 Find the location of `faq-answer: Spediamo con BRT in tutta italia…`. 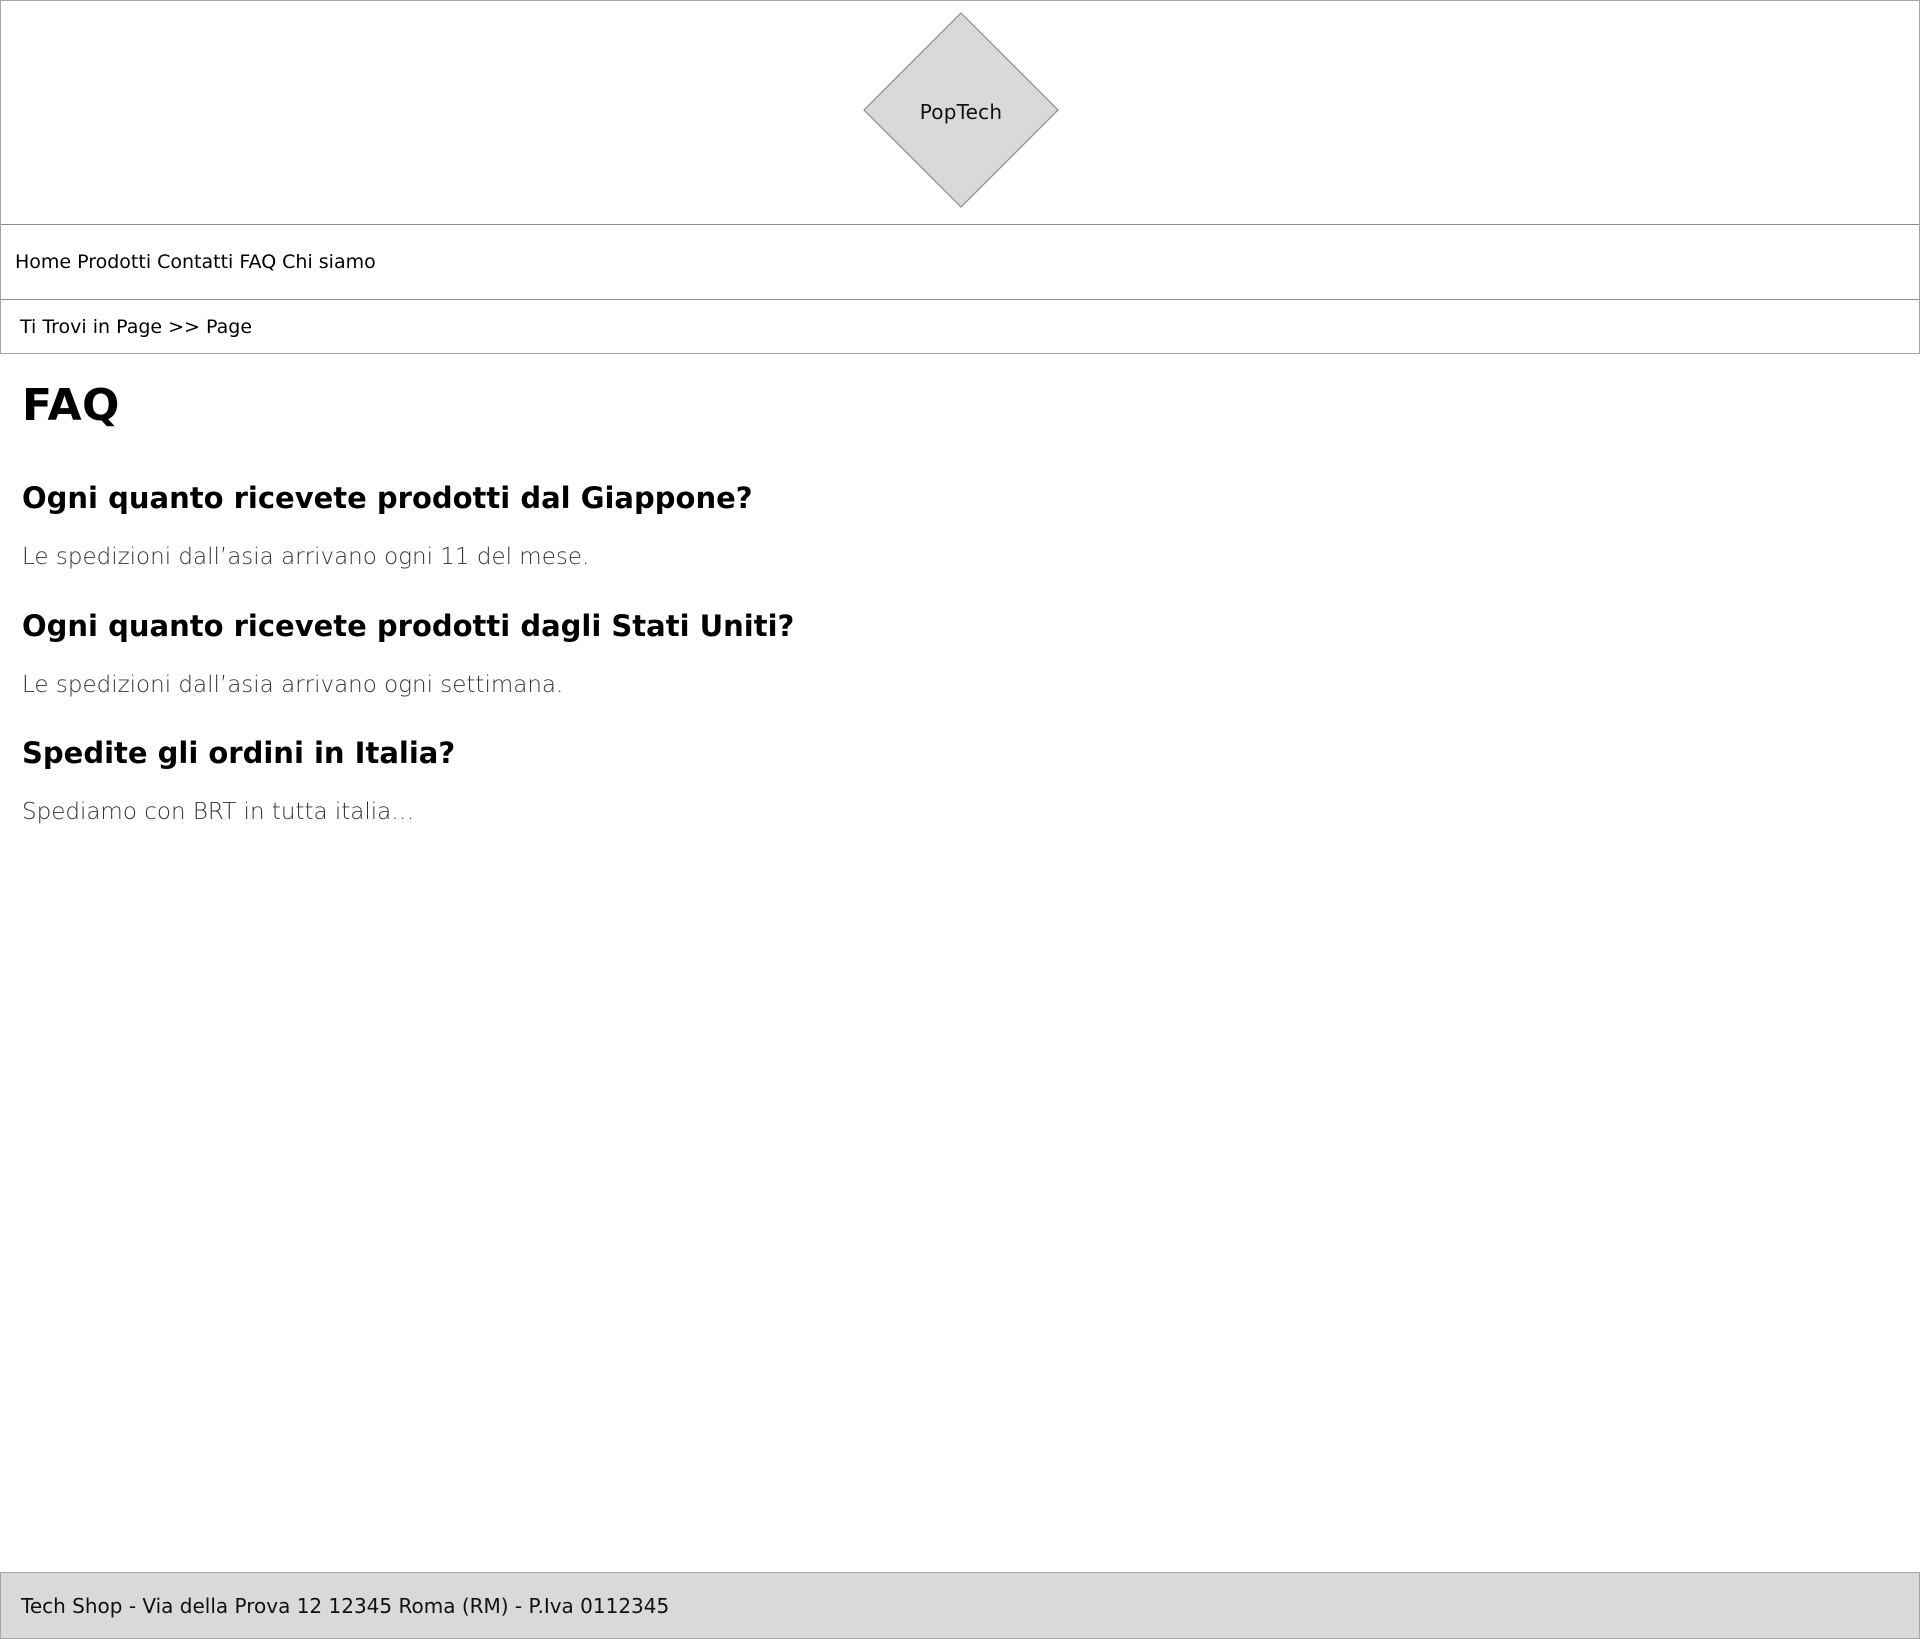

faq-answer: Spediamo con BRT in tutta italia… is located at coordinates (218, 812).